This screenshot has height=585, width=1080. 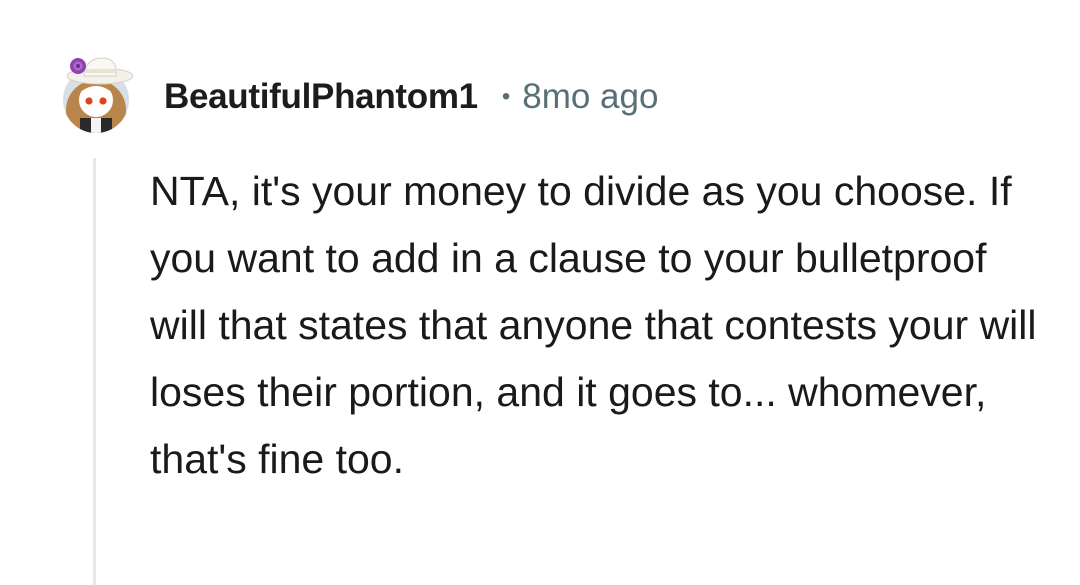 I want to click on thread-line, so click(x=94, y=371).